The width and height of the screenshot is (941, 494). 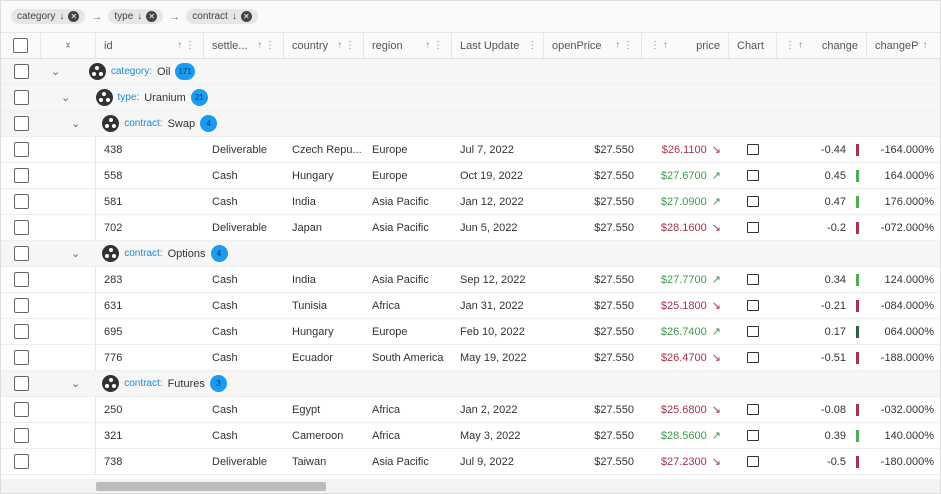 I want to click on header-price: ⋮ ↑ price, so click(x=685, y=45).